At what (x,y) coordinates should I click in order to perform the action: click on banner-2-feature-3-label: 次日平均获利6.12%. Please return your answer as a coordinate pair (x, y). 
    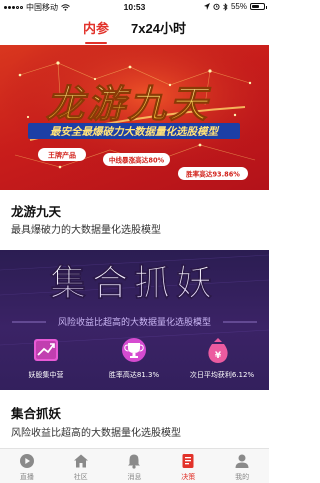
    Looking at the image, I should click on (222, 374).